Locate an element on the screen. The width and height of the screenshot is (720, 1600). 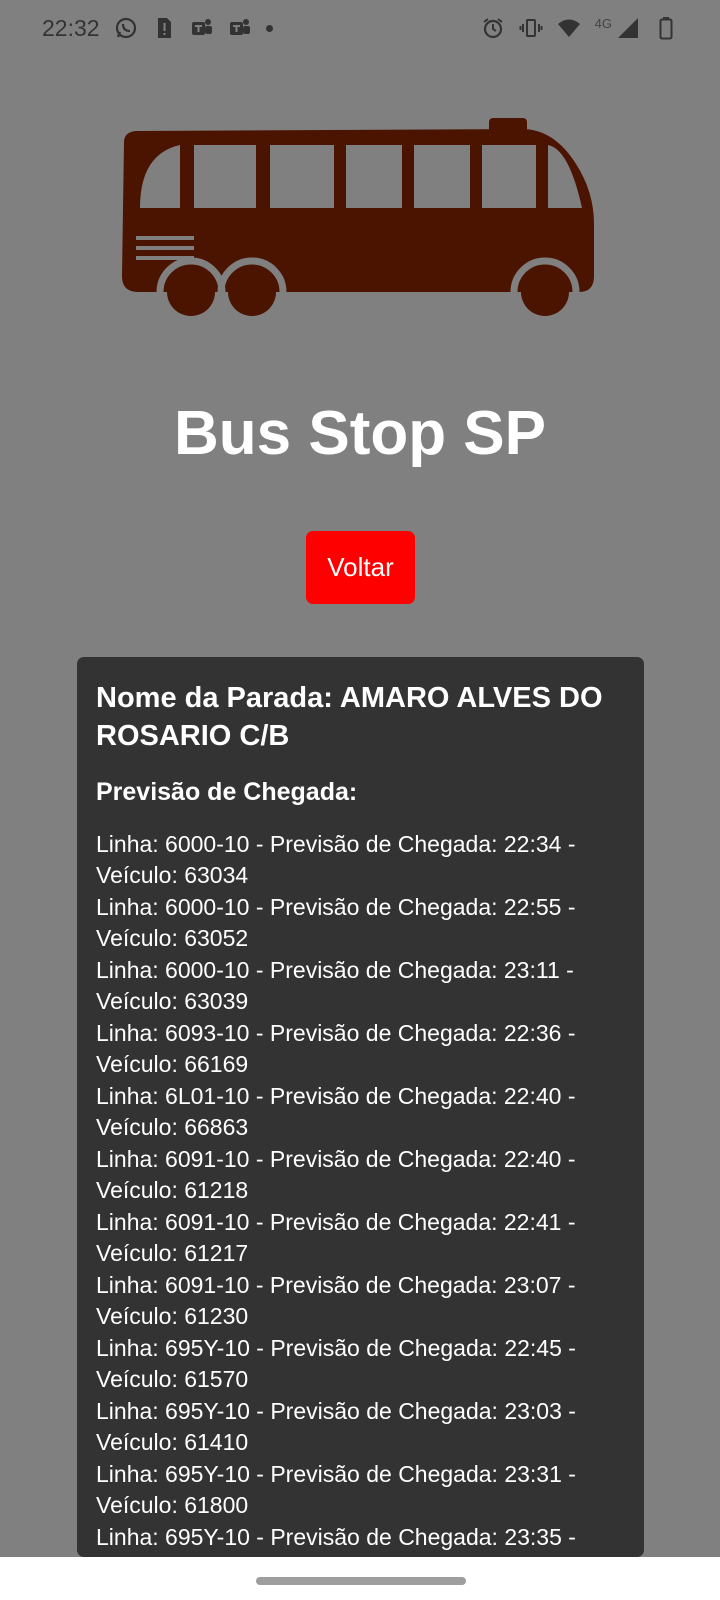
signal-icon is located at coordinates (628, 28).